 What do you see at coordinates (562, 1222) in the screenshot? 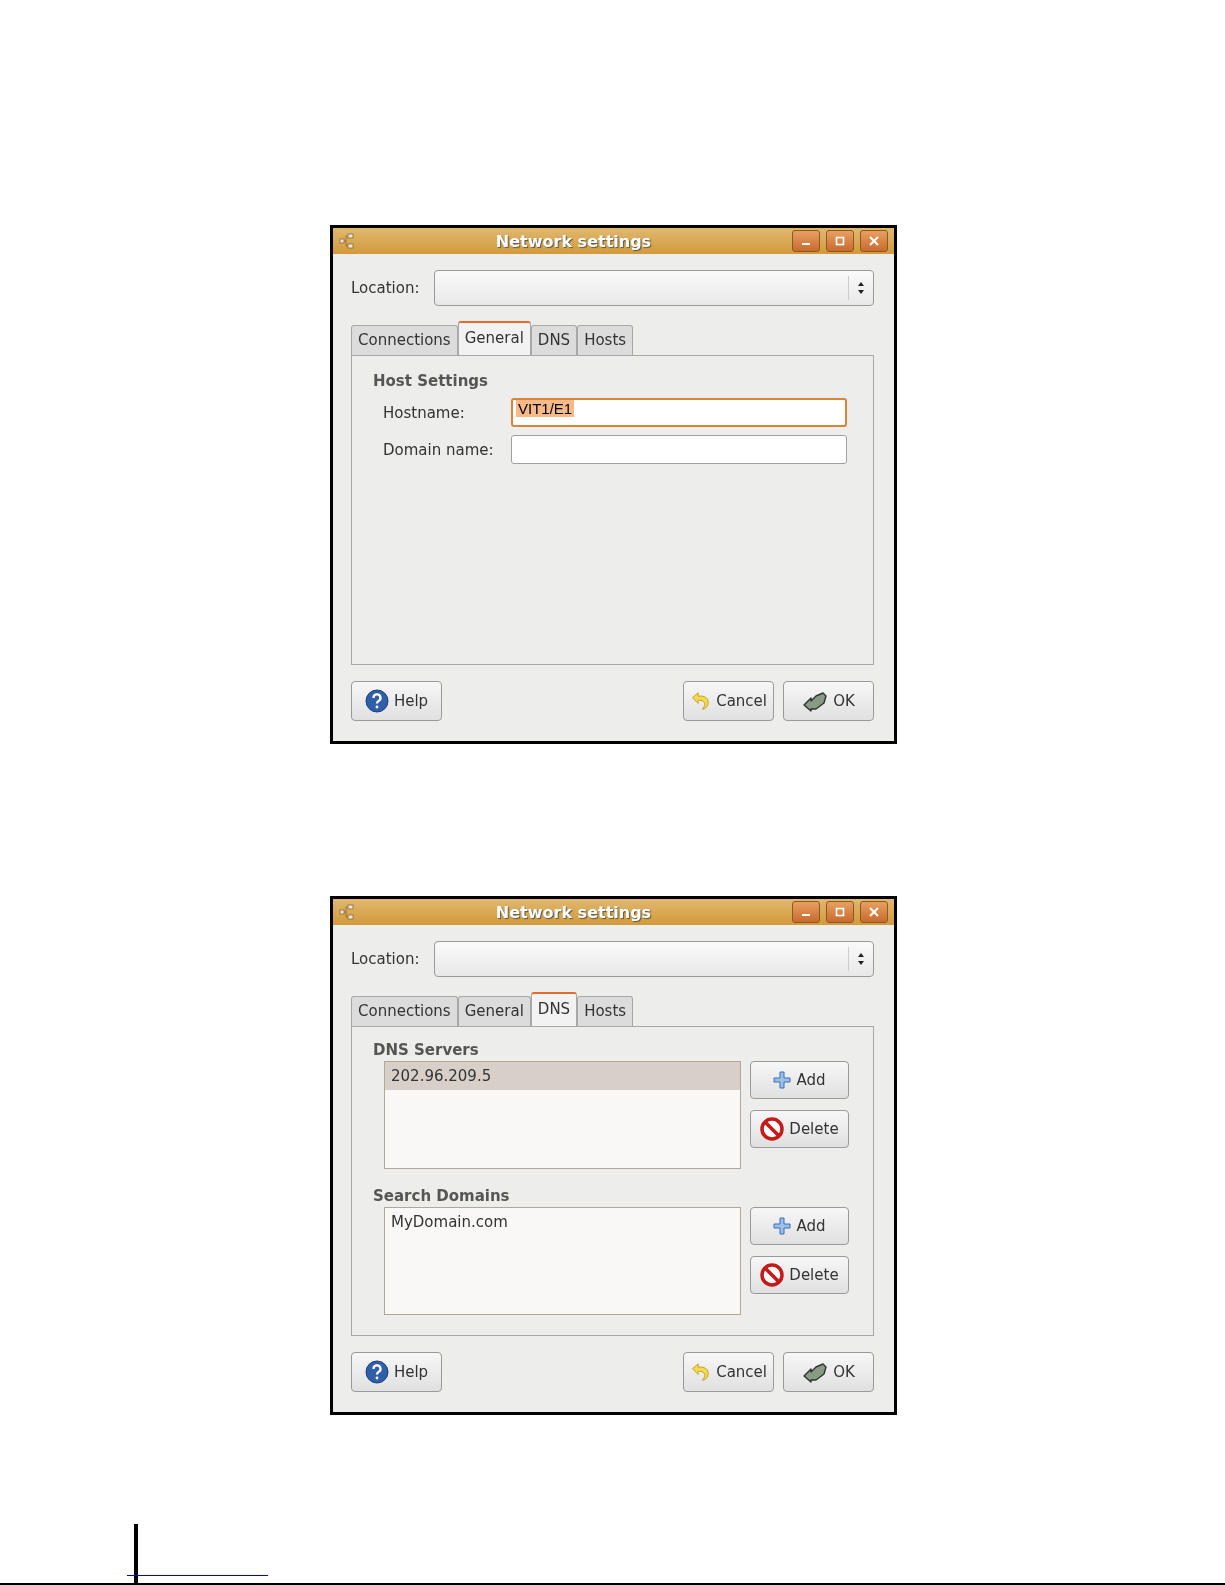
I see `list-item: MyDomain.com` at bounding box center [562, 1222].